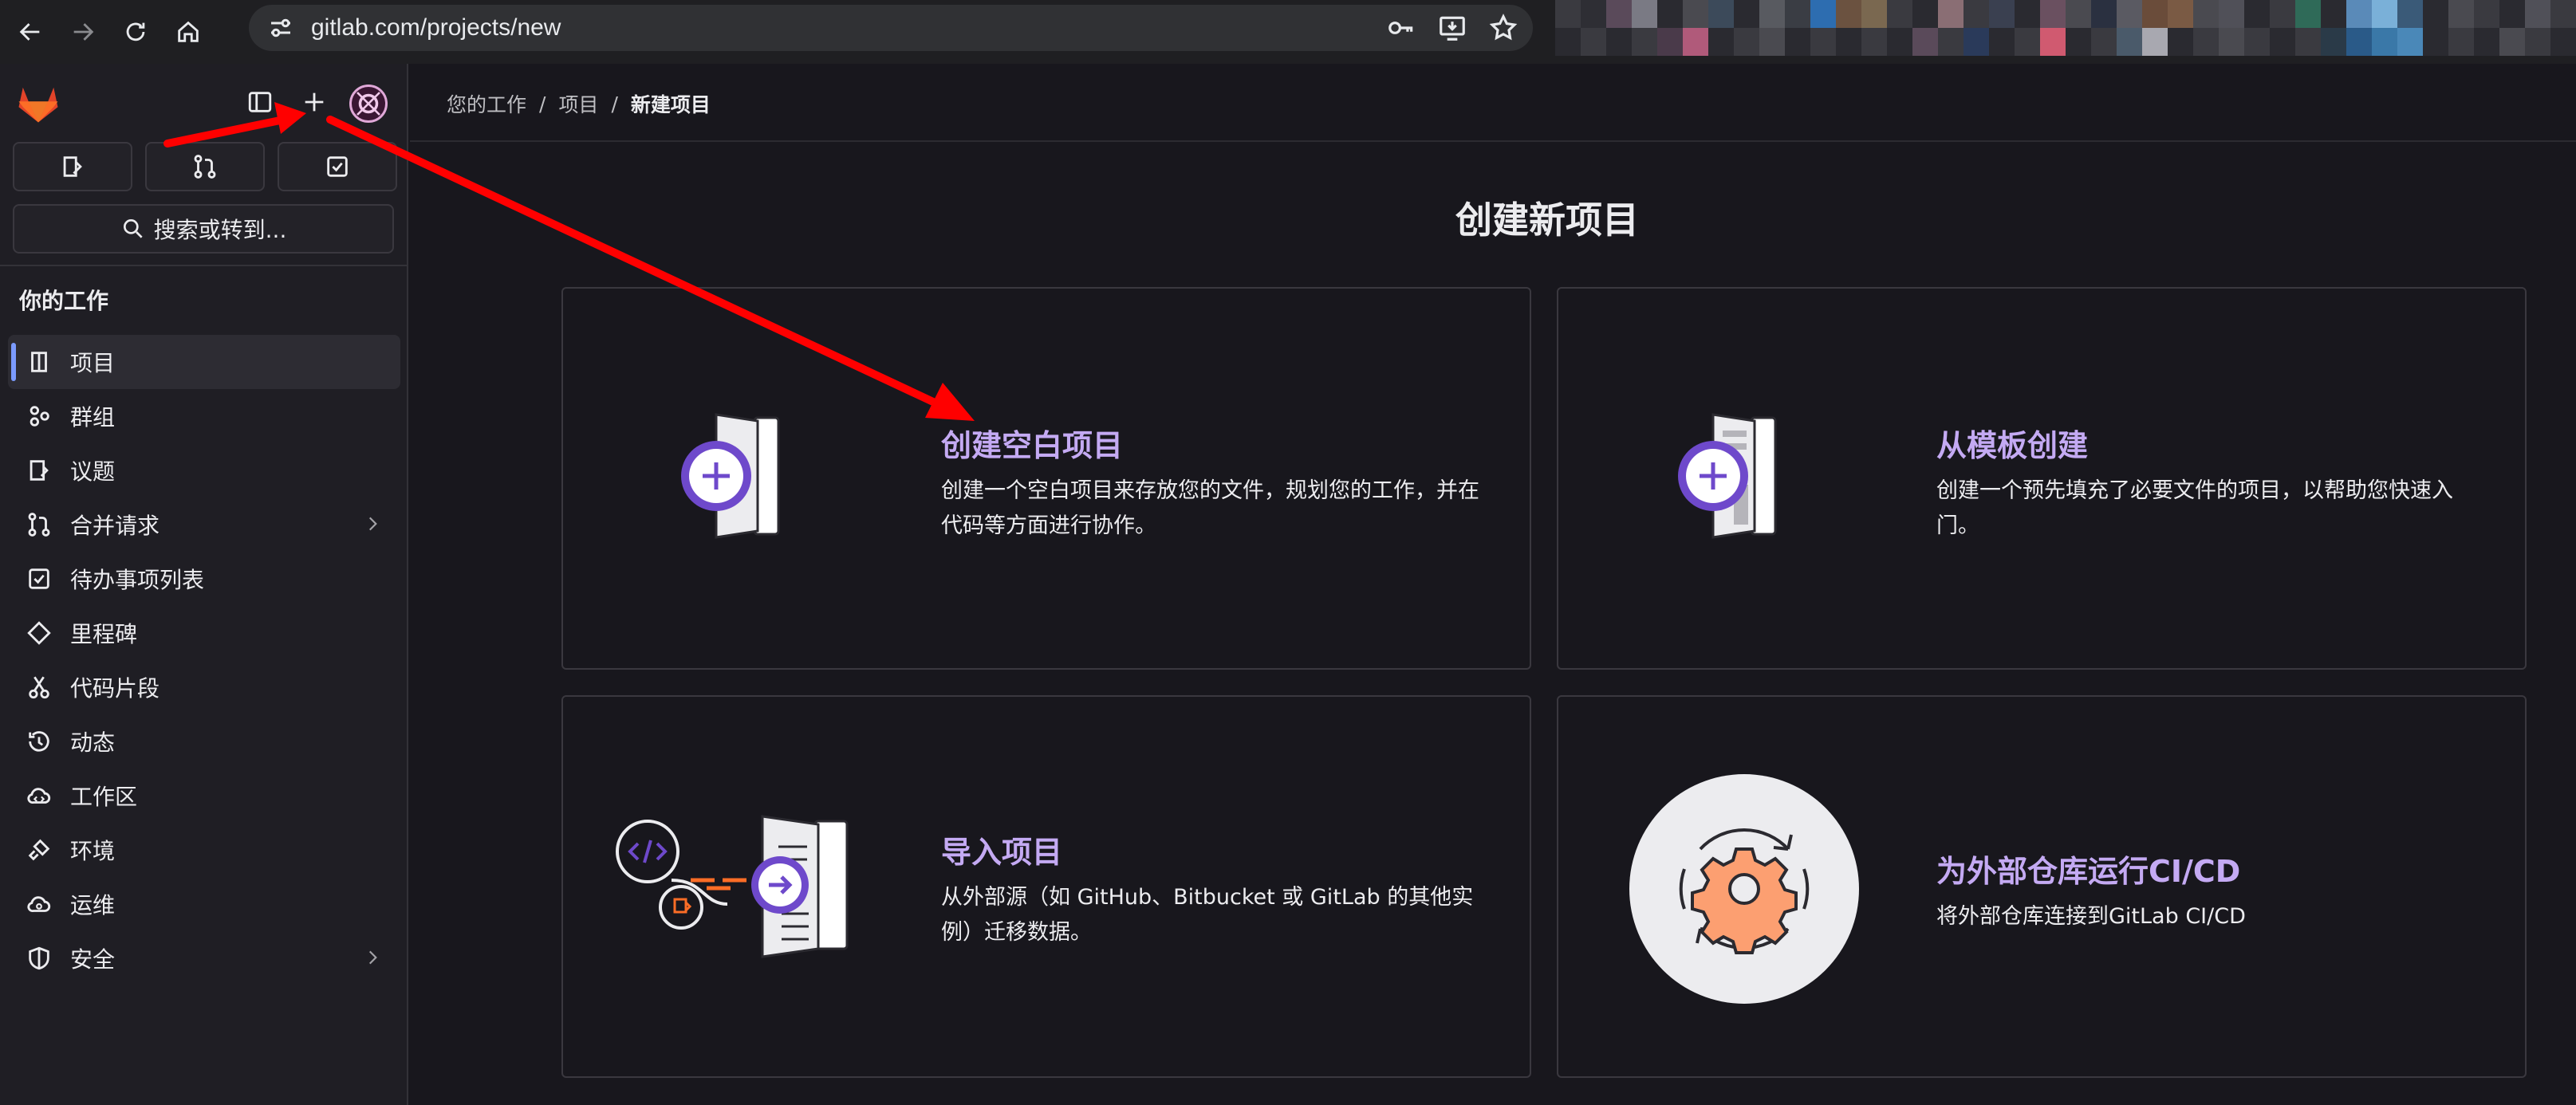 This screenshot has width=2576, height=1105. What do you see at coordinates (204, 633) in the screenshot?
I see `sidebar-item-milestones: 里程碑` at bounding box center [204, 633].